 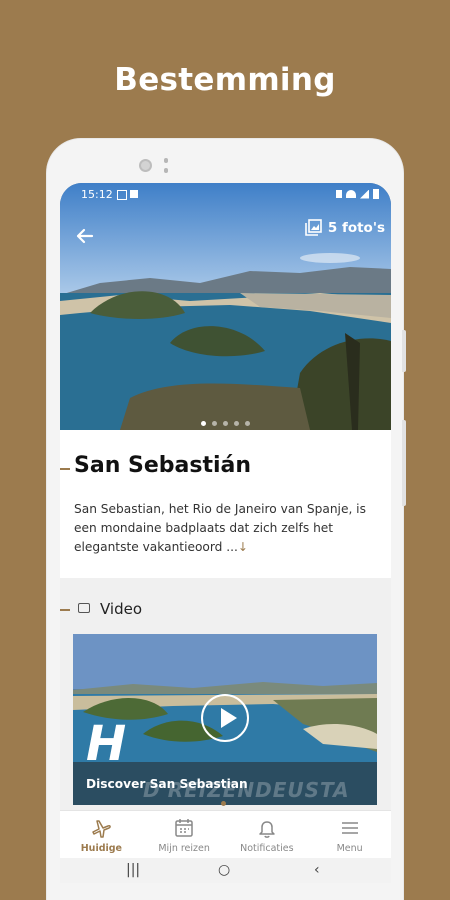 What do you see at coordinates (225, 610) in the screenshot?
I see `video-heading: Video` at bounding box center [225, 610].